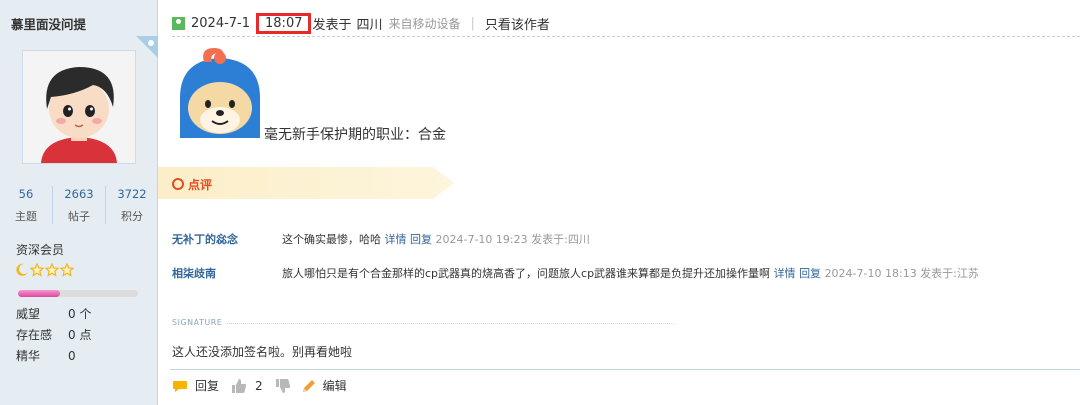 This screenshot has width=1080, height=405. I want to click on reply-label: 回复, so click(207, 386).